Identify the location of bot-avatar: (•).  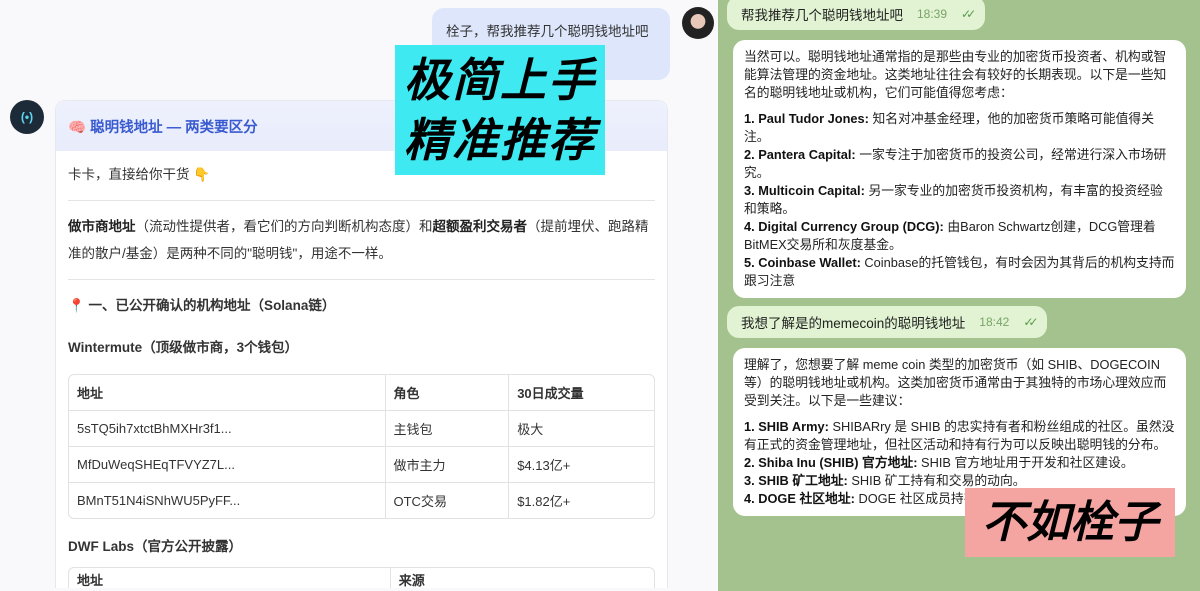
(27, 117).